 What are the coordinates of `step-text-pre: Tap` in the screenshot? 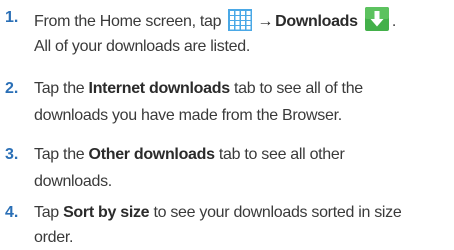 It's located at (46, 212).